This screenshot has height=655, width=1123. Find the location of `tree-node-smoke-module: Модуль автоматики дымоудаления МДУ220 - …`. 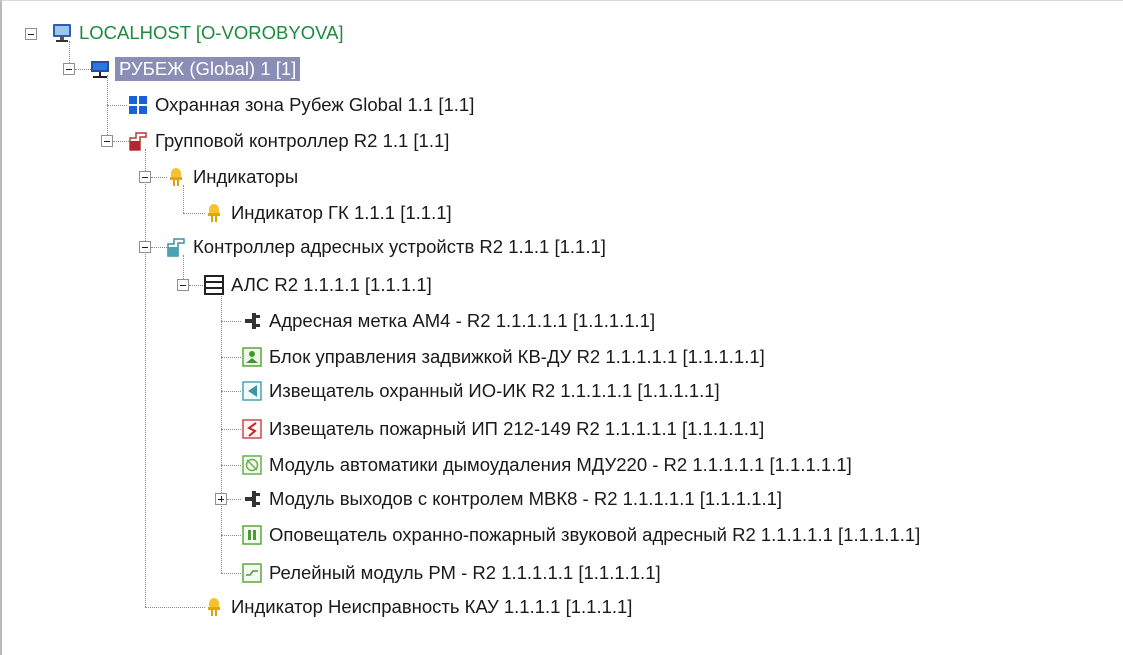

tree-node-smoke-module: Модуль автоматики дымоудаления МДУ220 - … is located at coordinates (547, 465).